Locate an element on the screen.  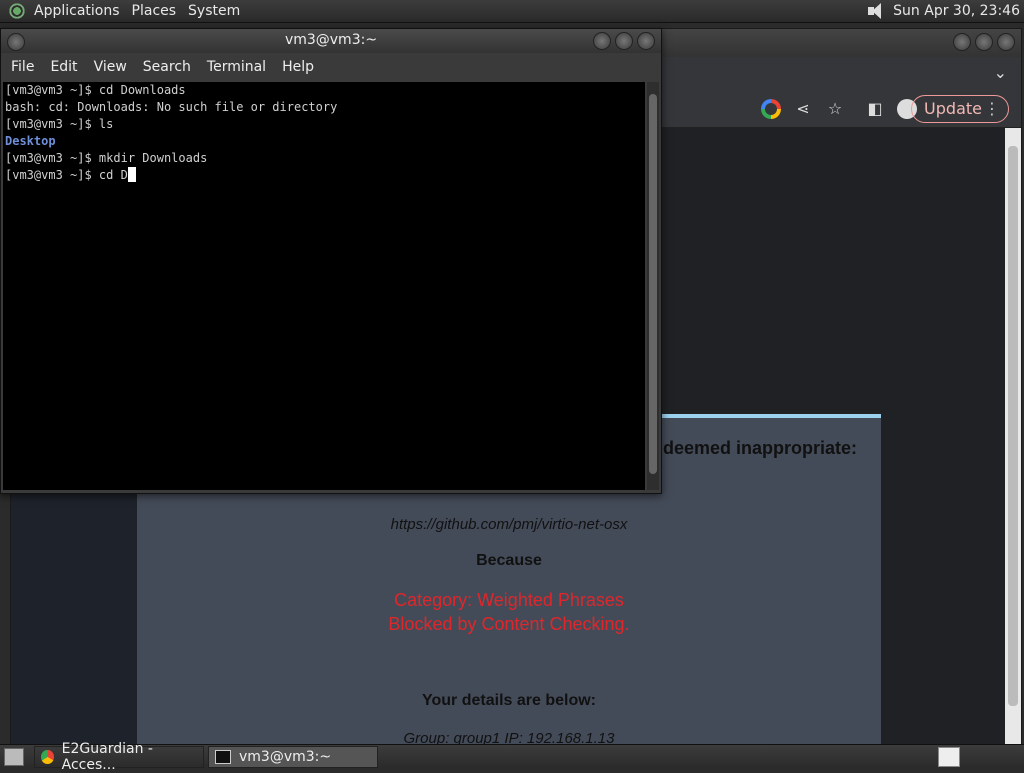
menu-terminal: Terminal is located at coordinates (236, 67).